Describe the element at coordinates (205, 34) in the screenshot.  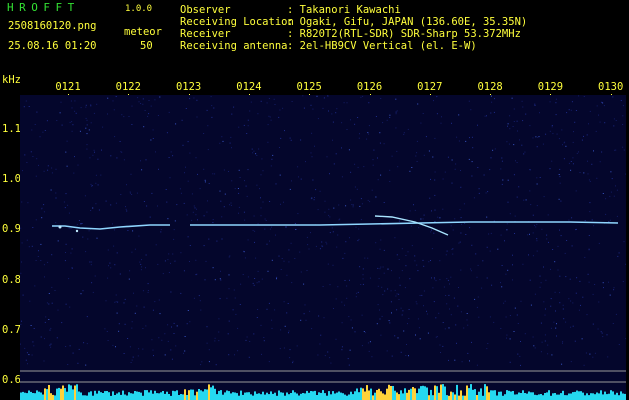
I see `receiver-label: Receiver` at that location.